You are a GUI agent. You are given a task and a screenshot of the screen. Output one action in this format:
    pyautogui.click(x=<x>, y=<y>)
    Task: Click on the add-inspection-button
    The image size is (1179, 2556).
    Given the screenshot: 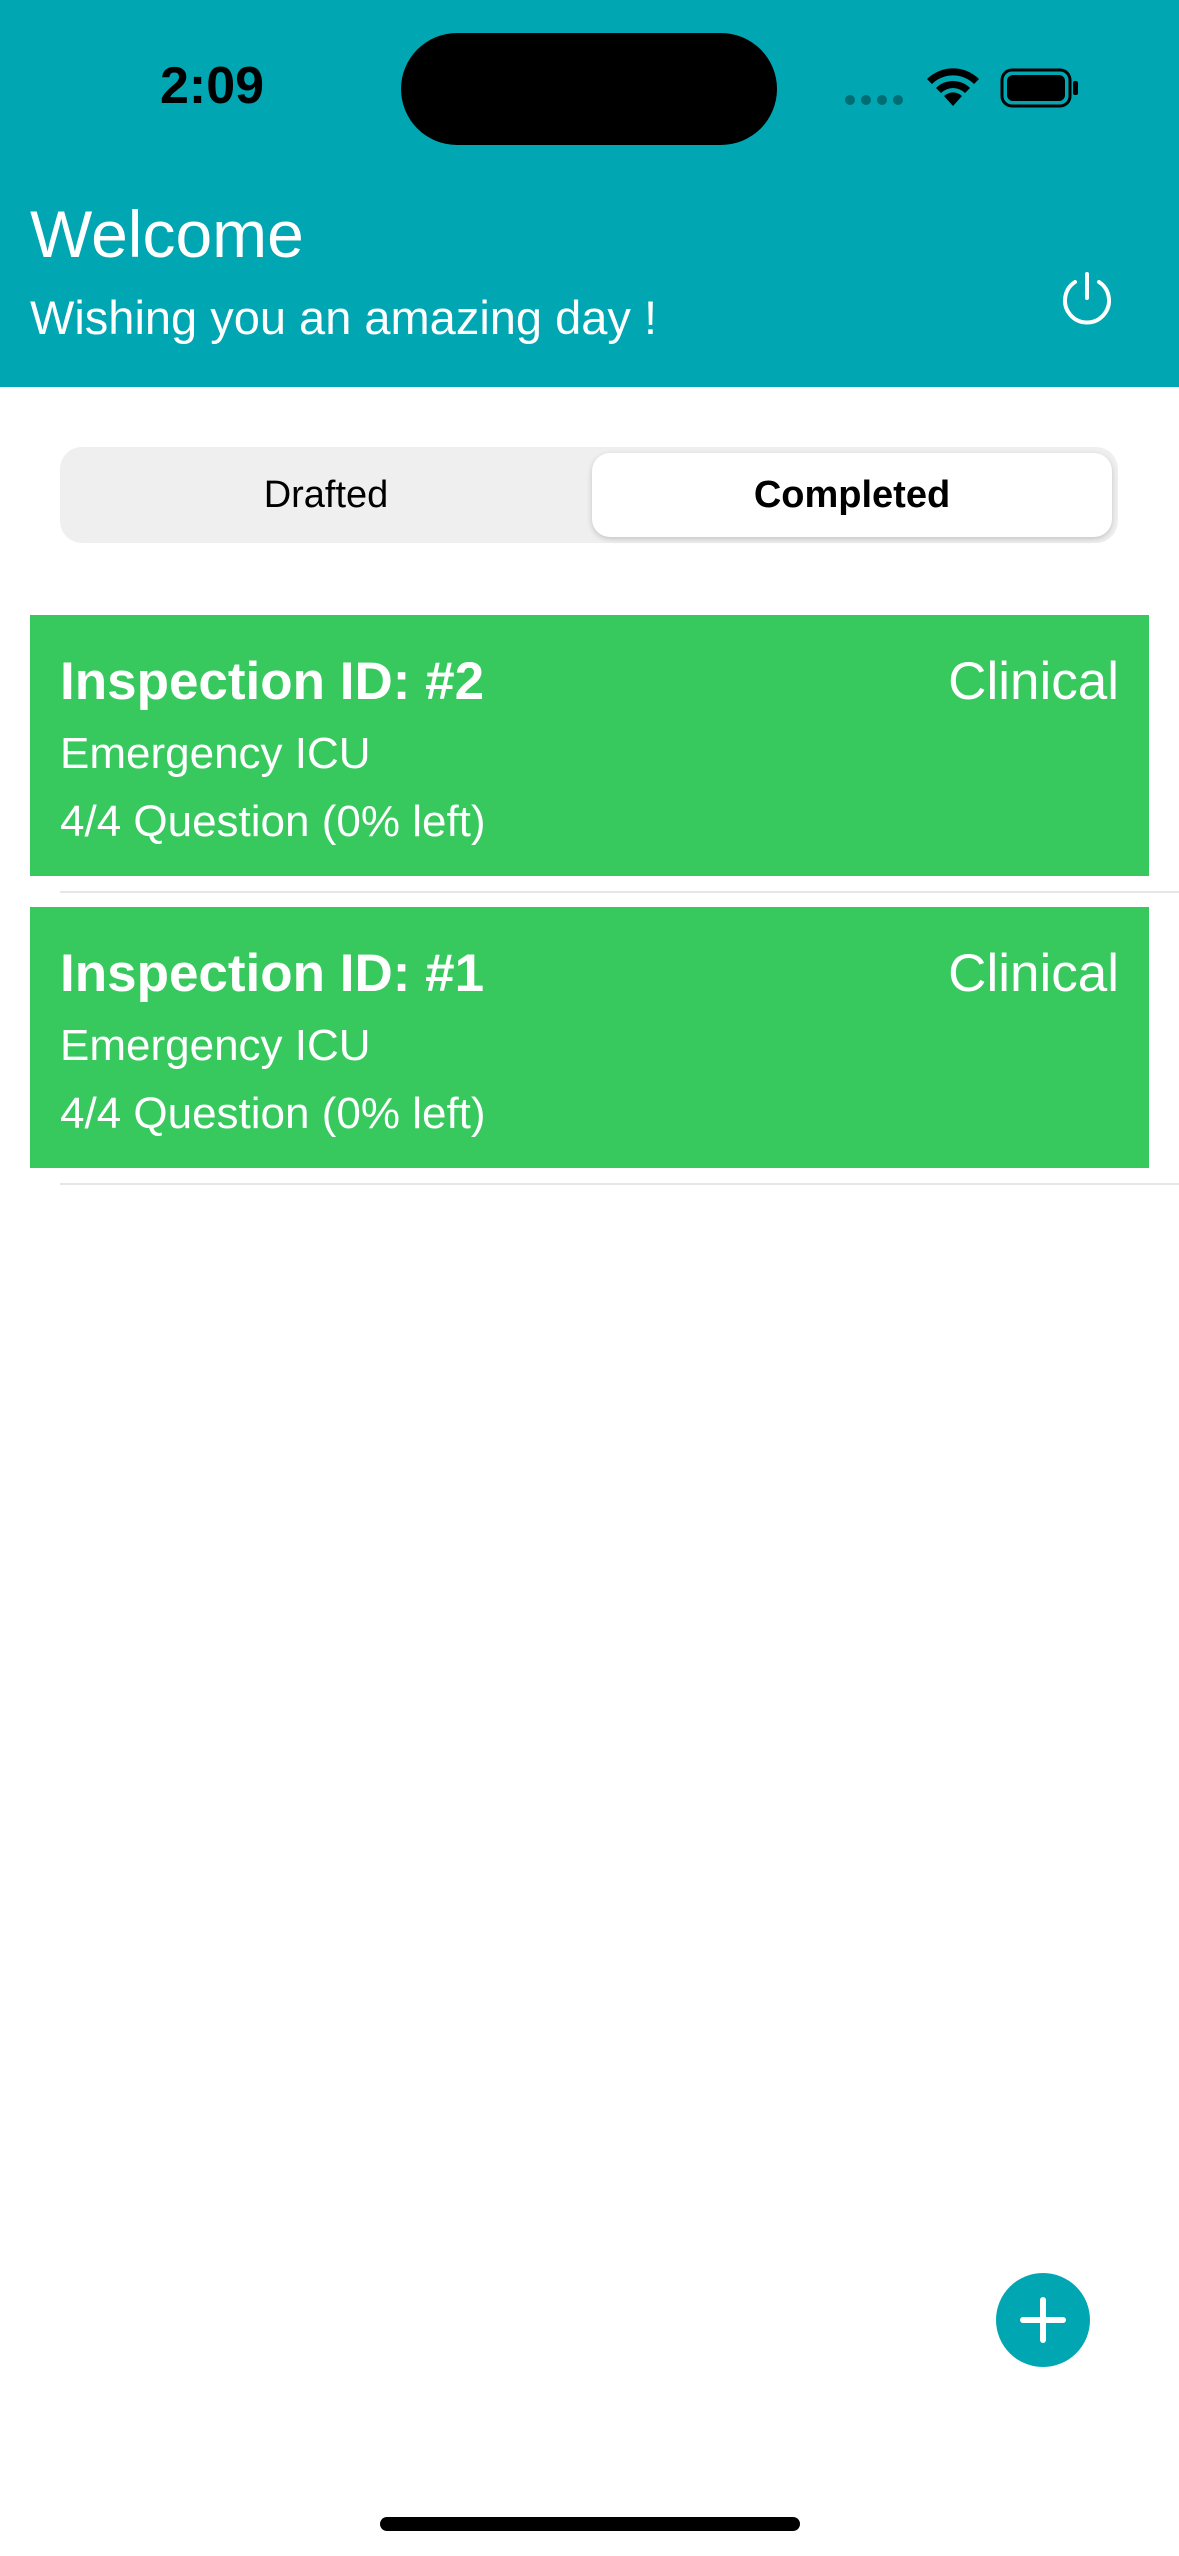 What is the action you would take?
    pyautogui.click(x=1043, y=2320)
    